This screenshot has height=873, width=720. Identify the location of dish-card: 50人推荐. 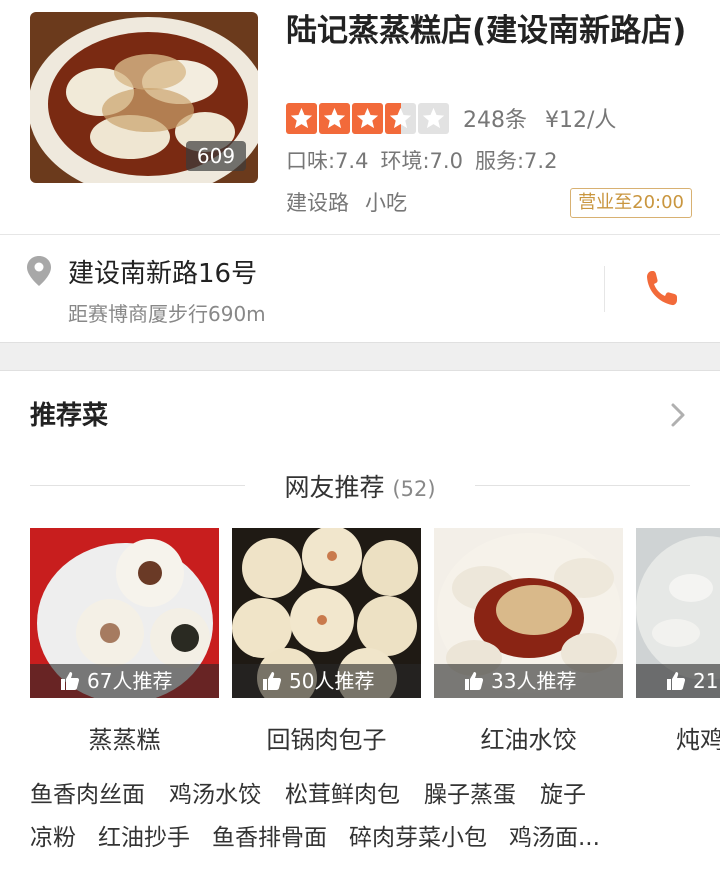
(326, 613).